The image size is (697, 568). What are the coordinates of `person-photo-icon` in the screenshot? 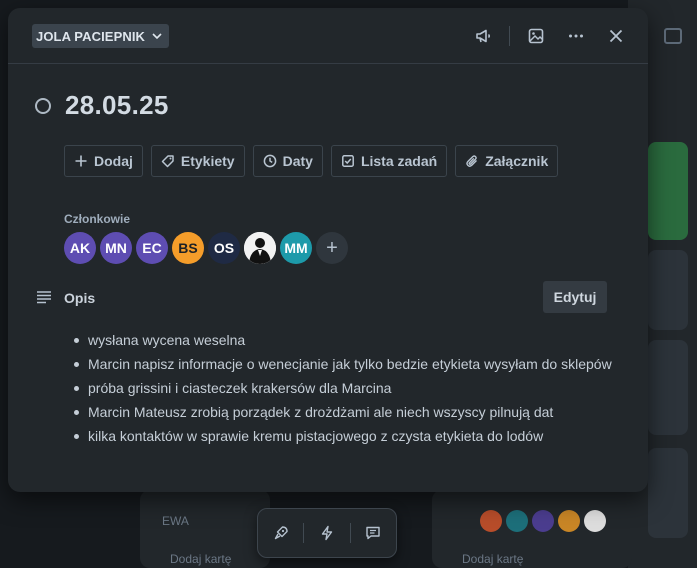 It's located at (260, 248).